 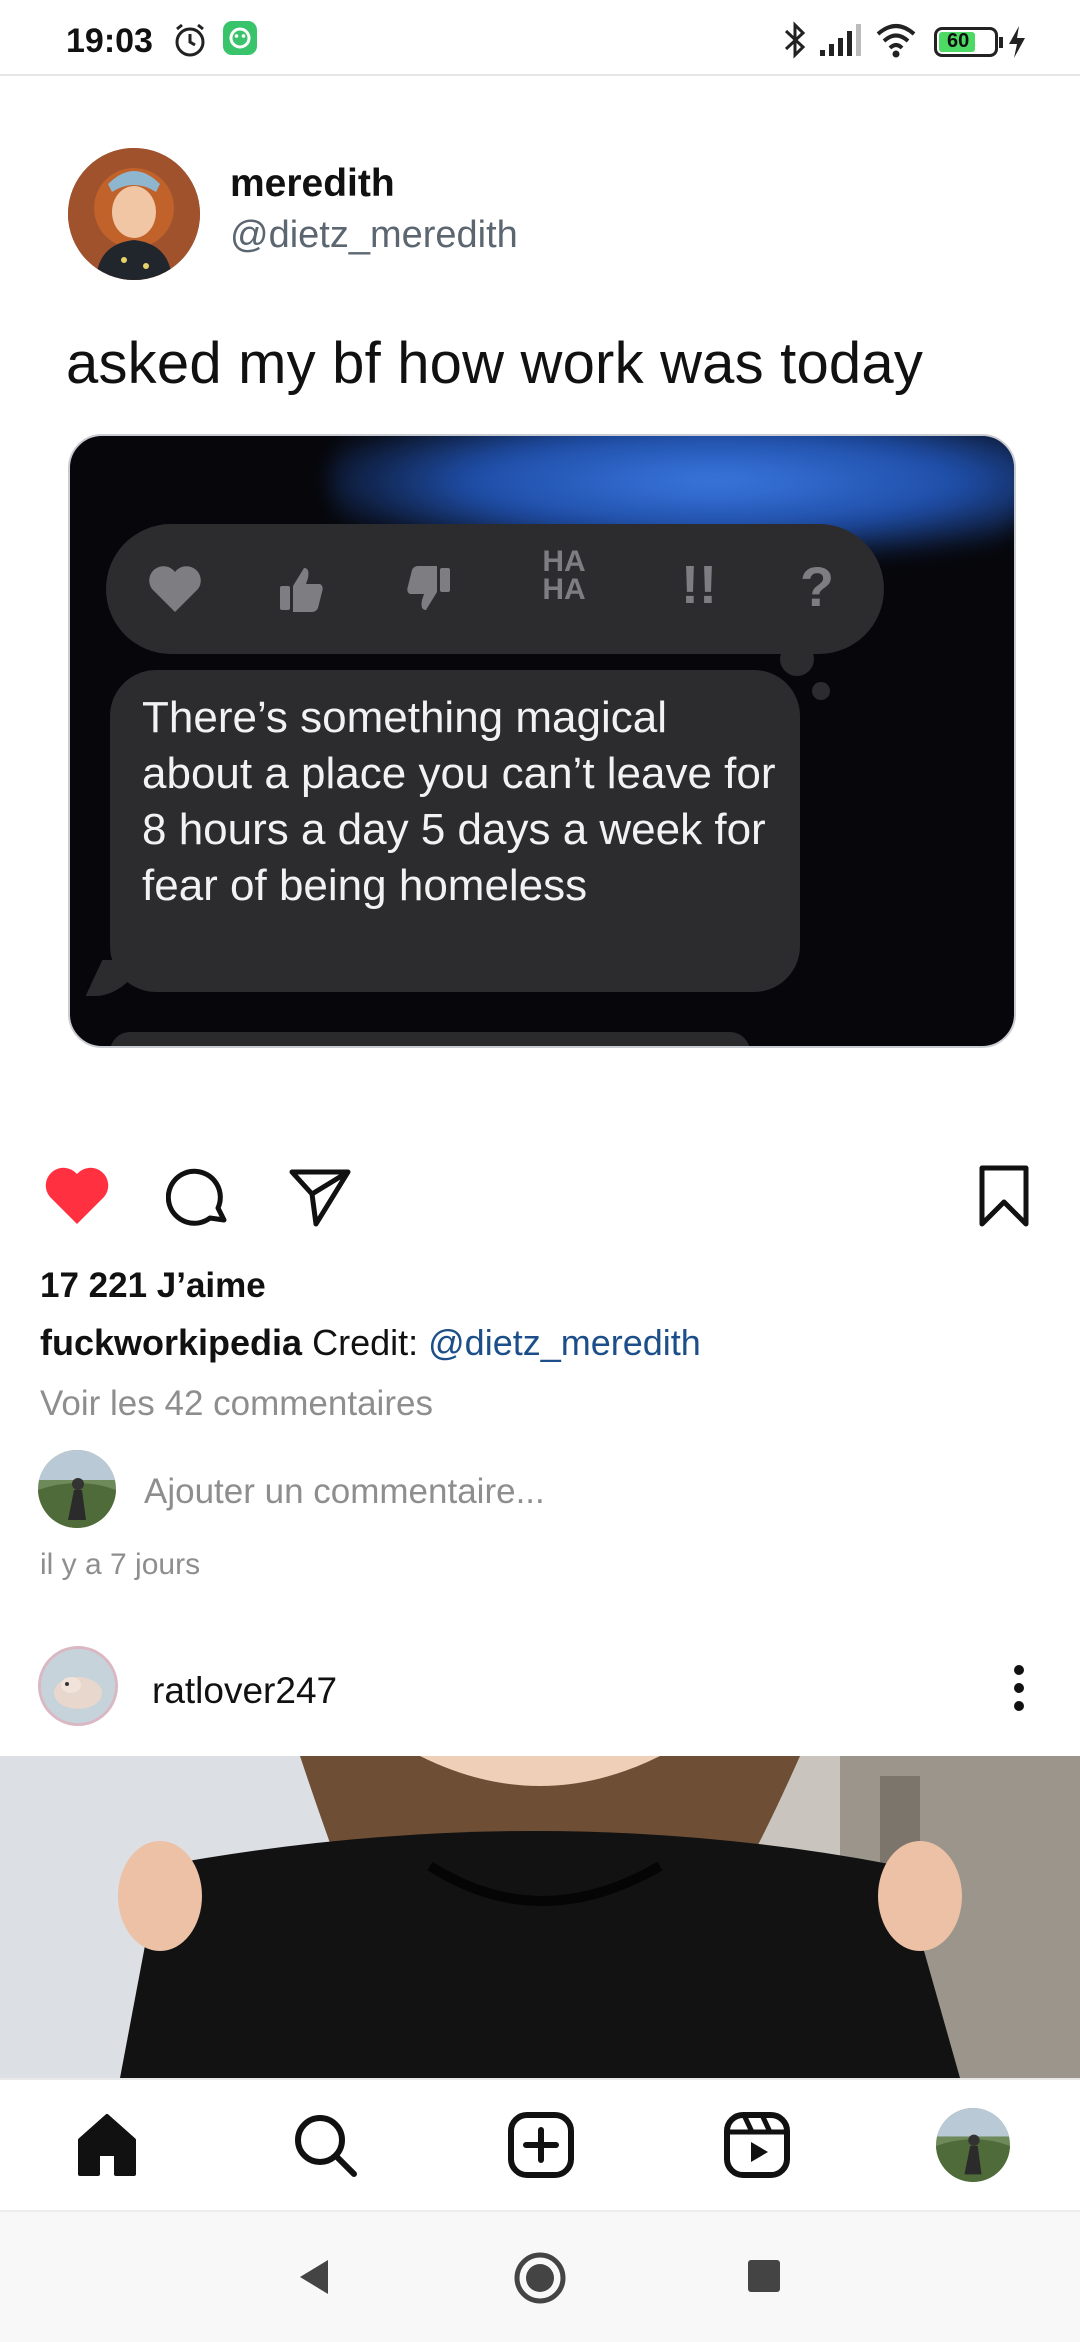 I want to click on battery-level: 60, so click(x=958, y=41).